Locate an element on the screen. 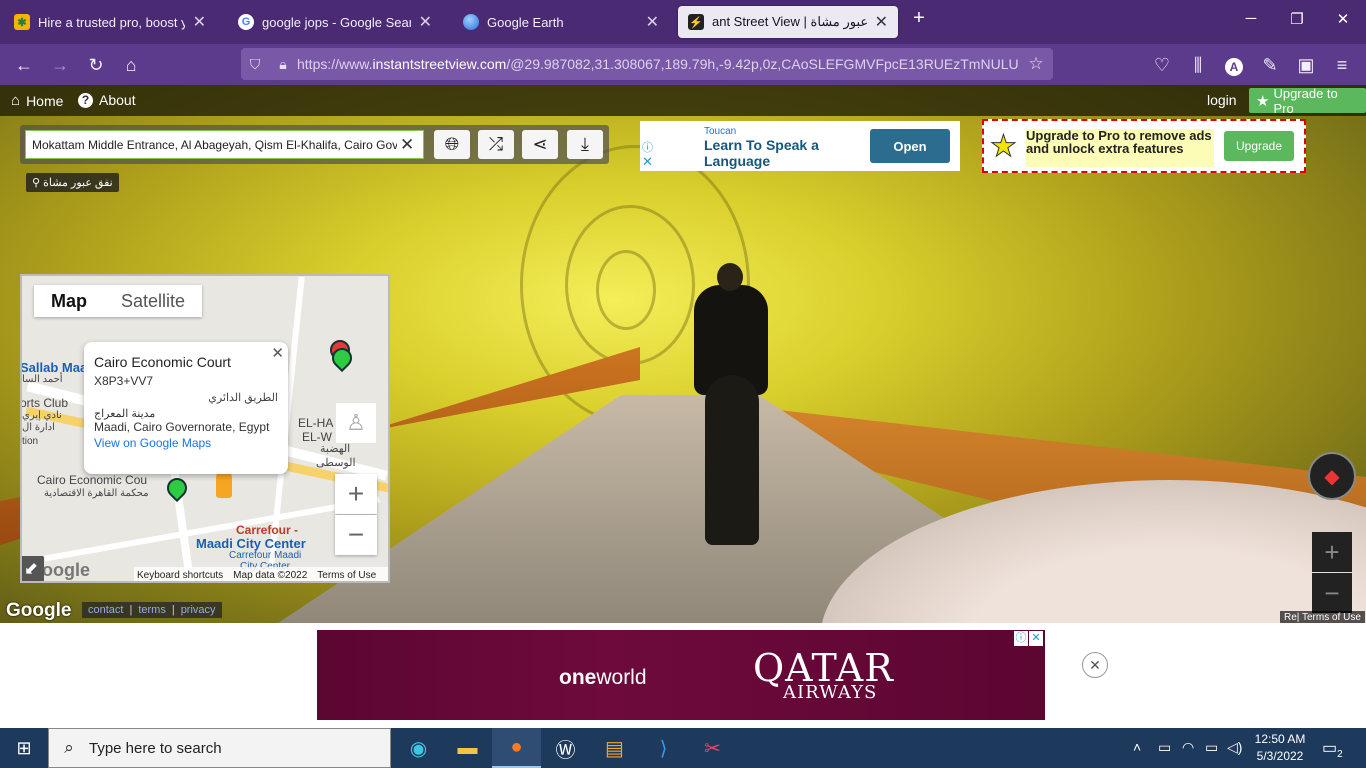 The image size is (1366, 768). pocket-icon: ♡ is located at coordinates (1162, 65).